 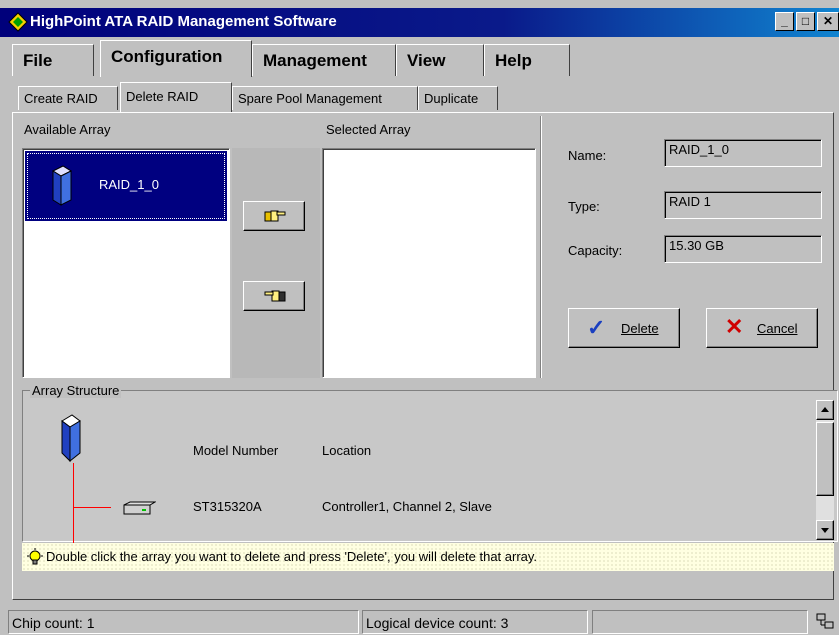 I want to click on delete-button: ✓ Delete, so click(x=624, y=328).